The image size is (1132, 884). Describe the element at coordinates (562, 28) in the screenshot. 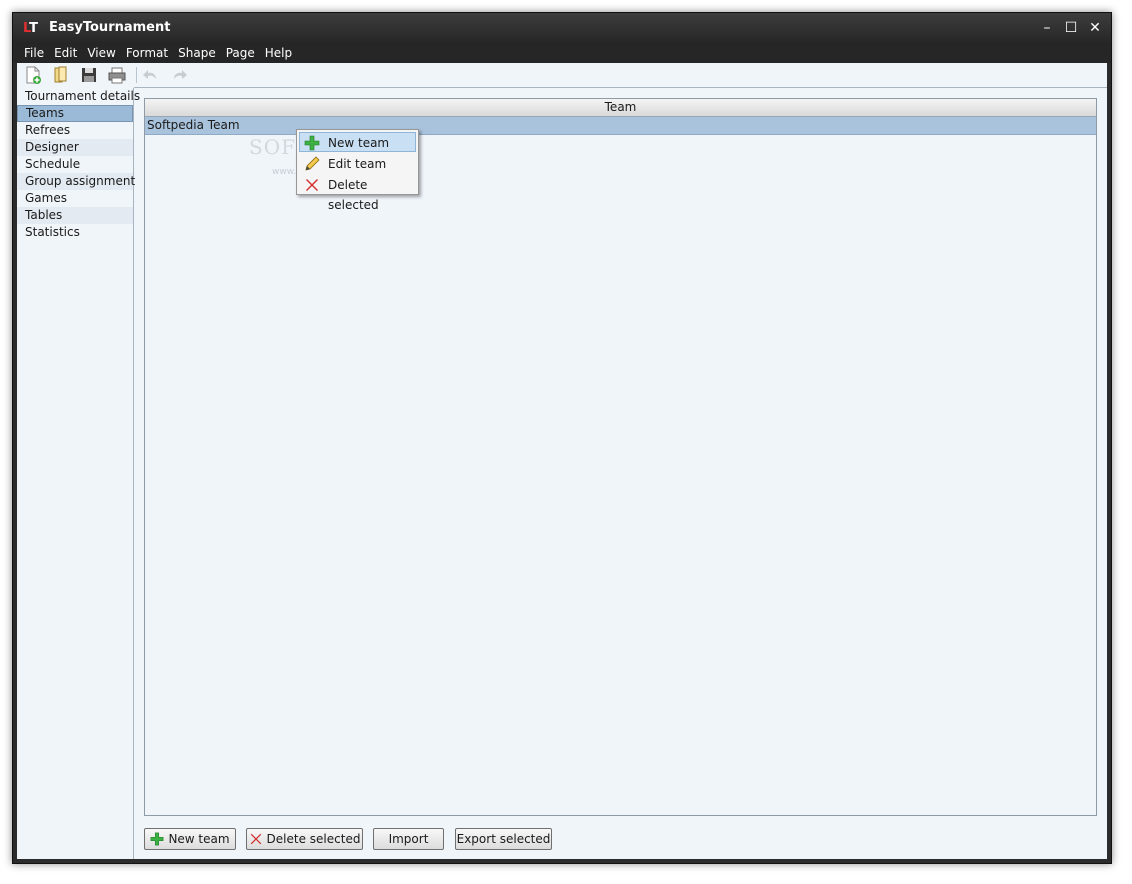

I see `title-bar: LT EasyTournament – ☐ ✕` at that location.